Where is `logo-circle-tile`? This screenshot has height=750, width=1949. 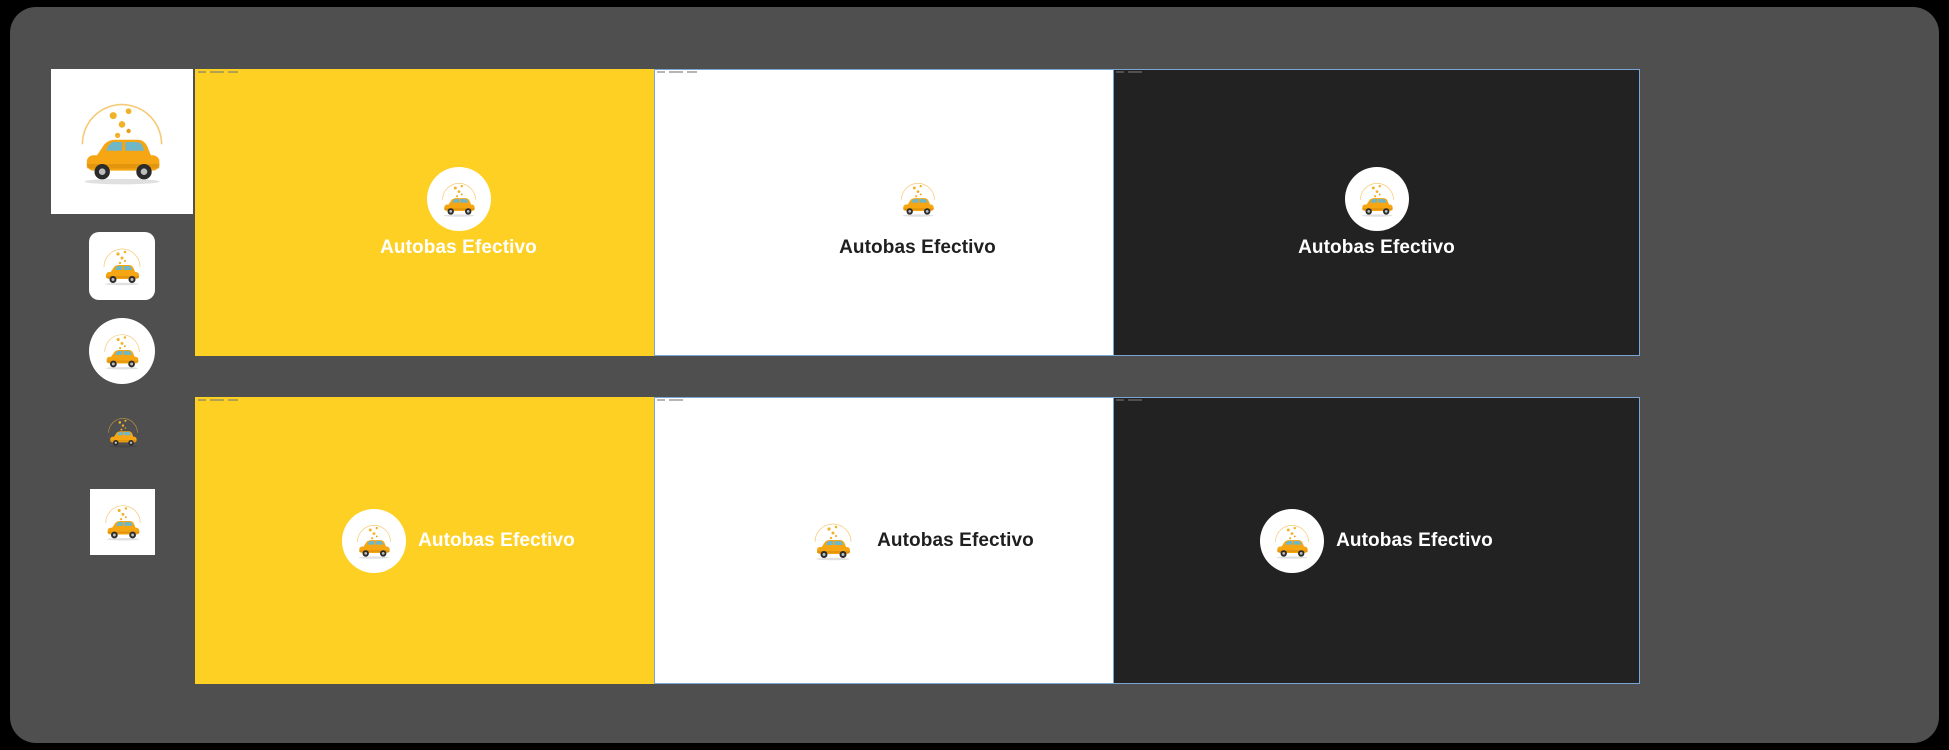 logo-circle-tile is located at coordinates (122, 351).